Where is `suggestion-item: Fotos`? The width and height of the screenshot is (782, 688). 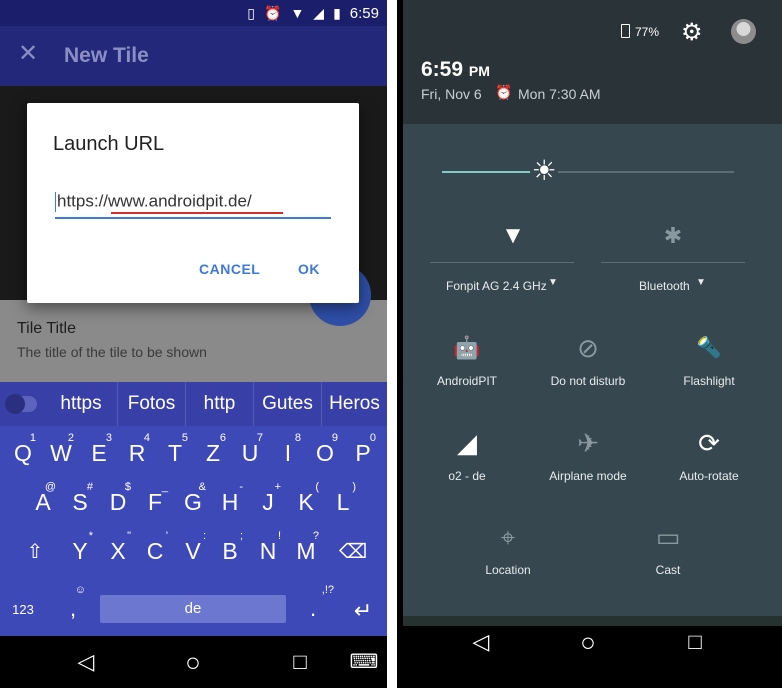 suggestion-item: Fotos is located at coordinates (151, 404).